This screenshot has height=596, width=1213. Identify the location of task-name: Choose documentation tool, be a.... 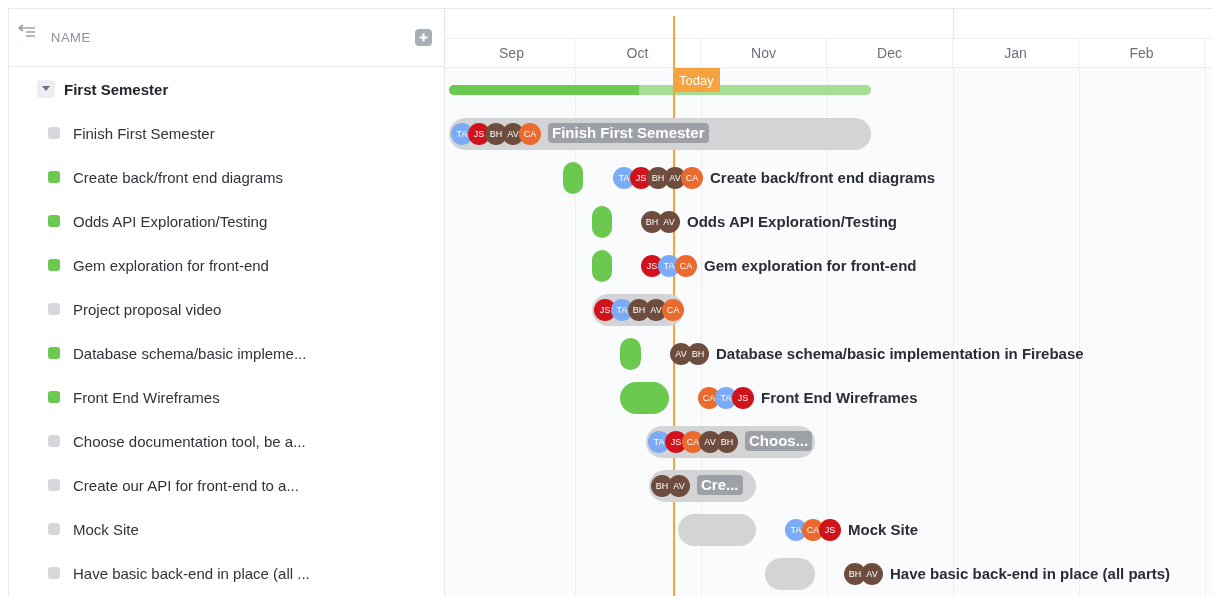
(189, 441).